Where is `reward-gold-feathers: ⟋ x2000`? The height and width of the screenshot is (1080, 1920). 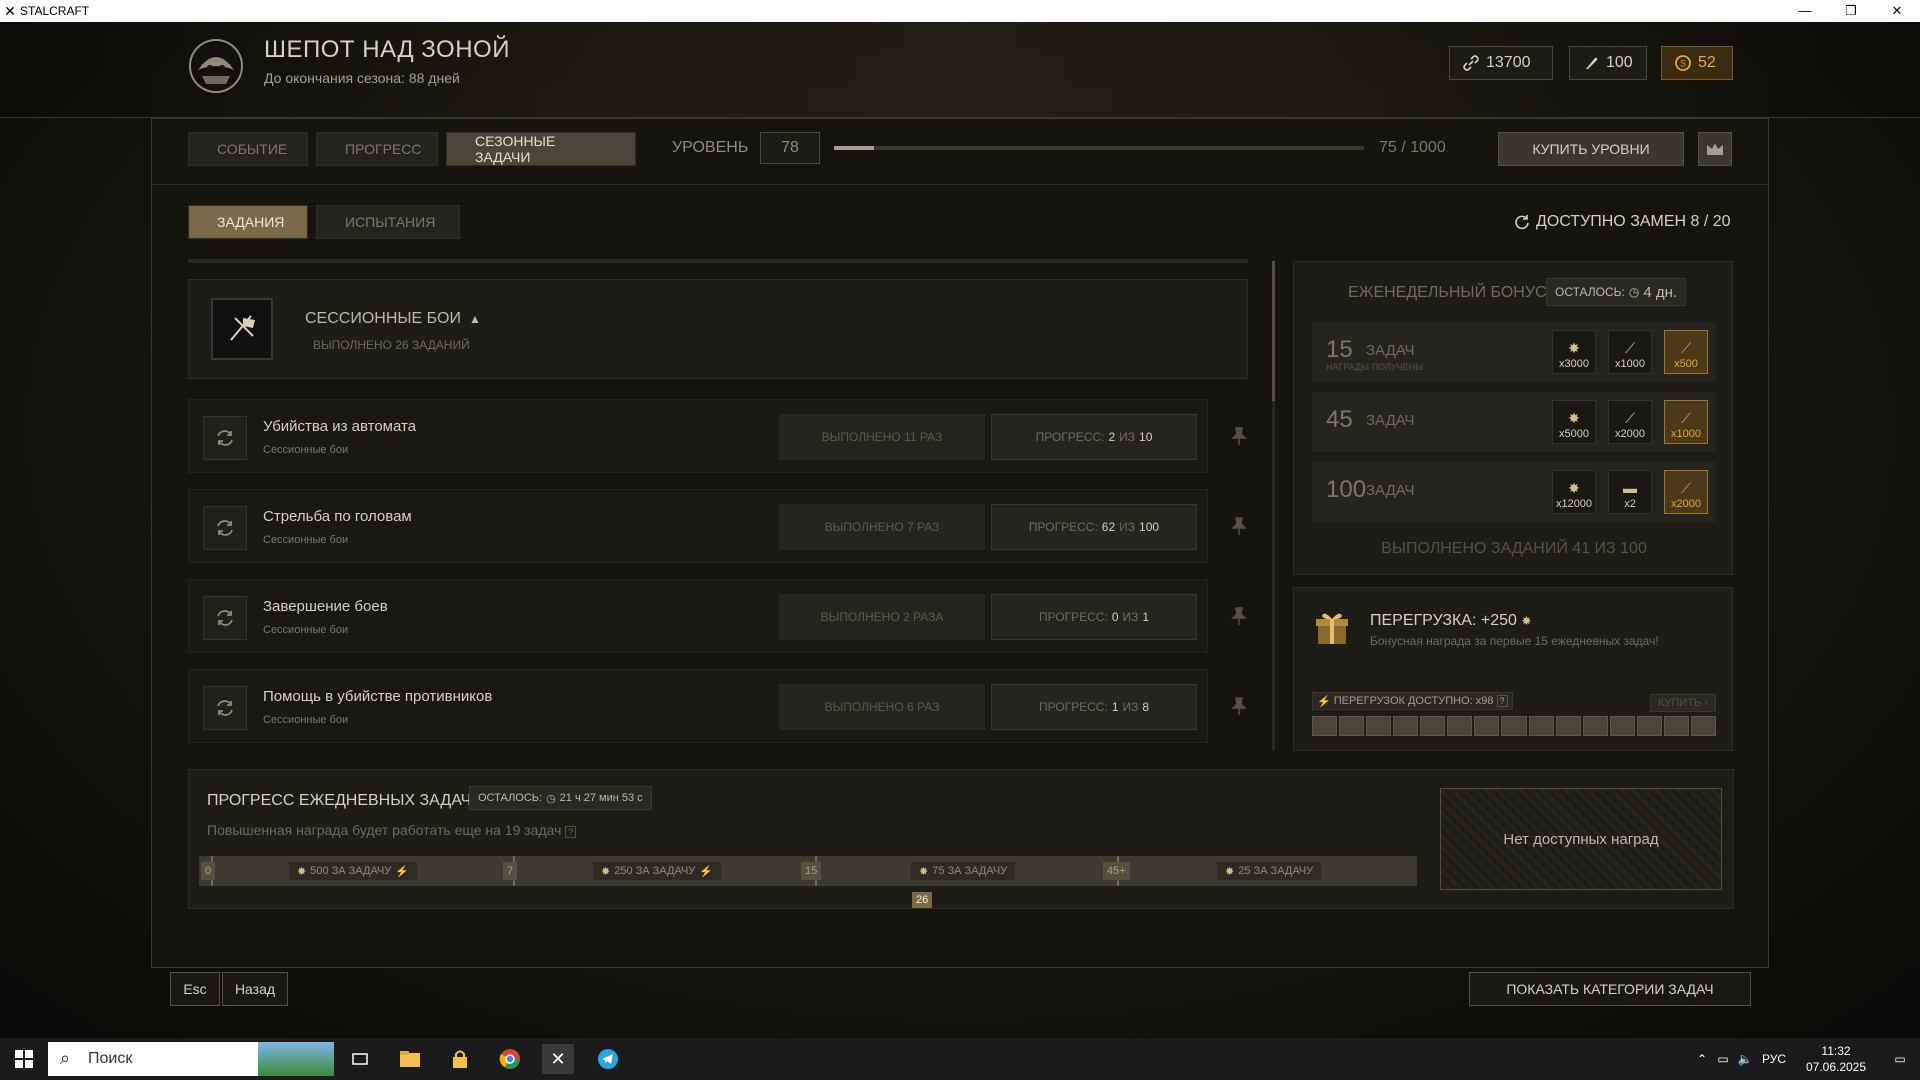
reward-gold-feathers: ⟋ x2000 is located at coordinates (1686, 492).